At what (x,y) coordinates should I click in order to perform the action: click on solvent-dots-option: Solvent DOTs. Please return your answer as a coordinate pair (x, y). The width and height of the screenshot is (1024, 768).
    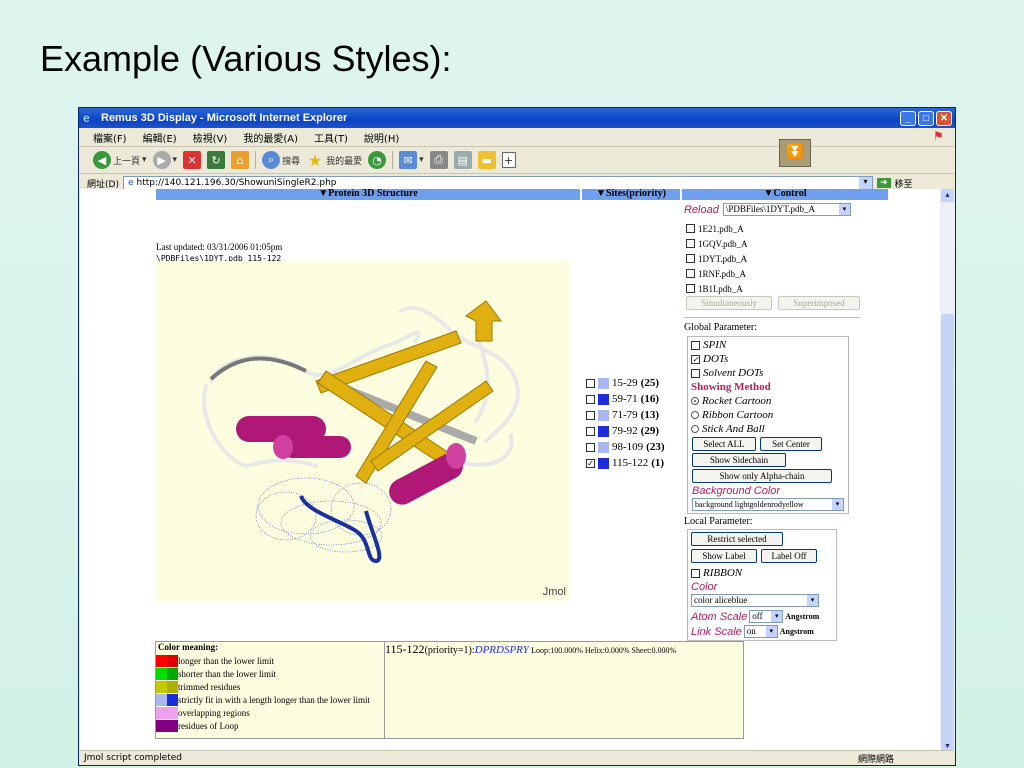
    Looking at the image, I should click on (727, 373).